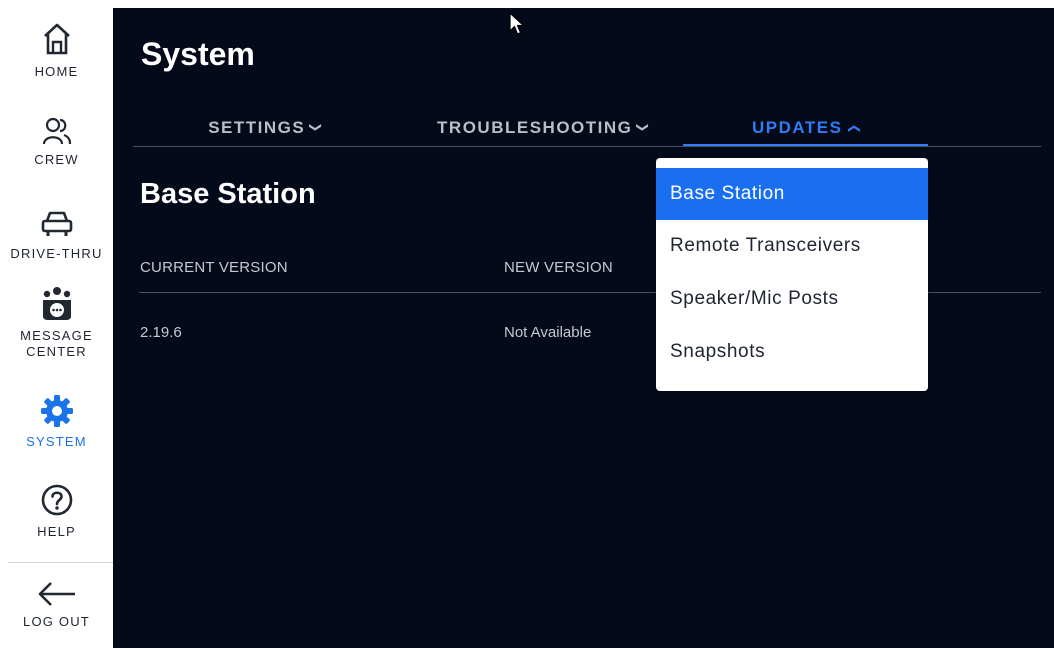 The width and height of the screenshot is (1054, 648). What do you see at coordinates (56, 131) in the screenshot?
I see `crew-icon` at bounding box center [56, 131].